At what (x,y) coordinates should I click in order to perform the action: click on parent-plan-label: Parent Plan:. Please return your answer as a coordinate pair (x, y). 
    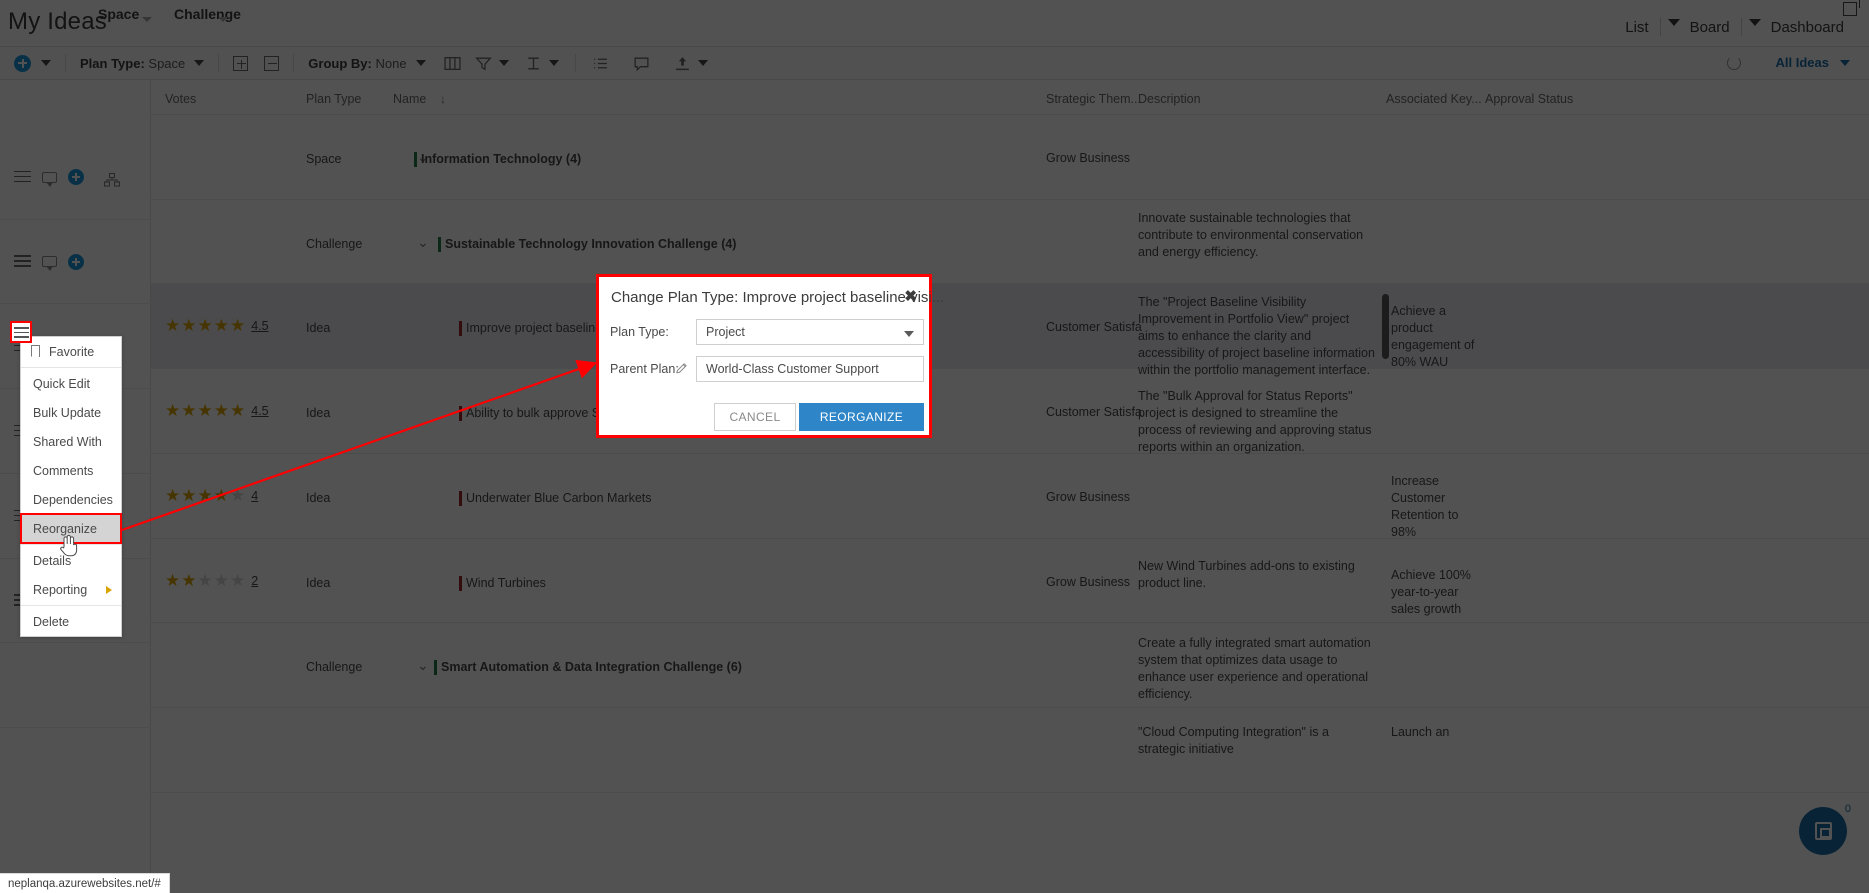
    Looking at the image, I should click on (644, 369).